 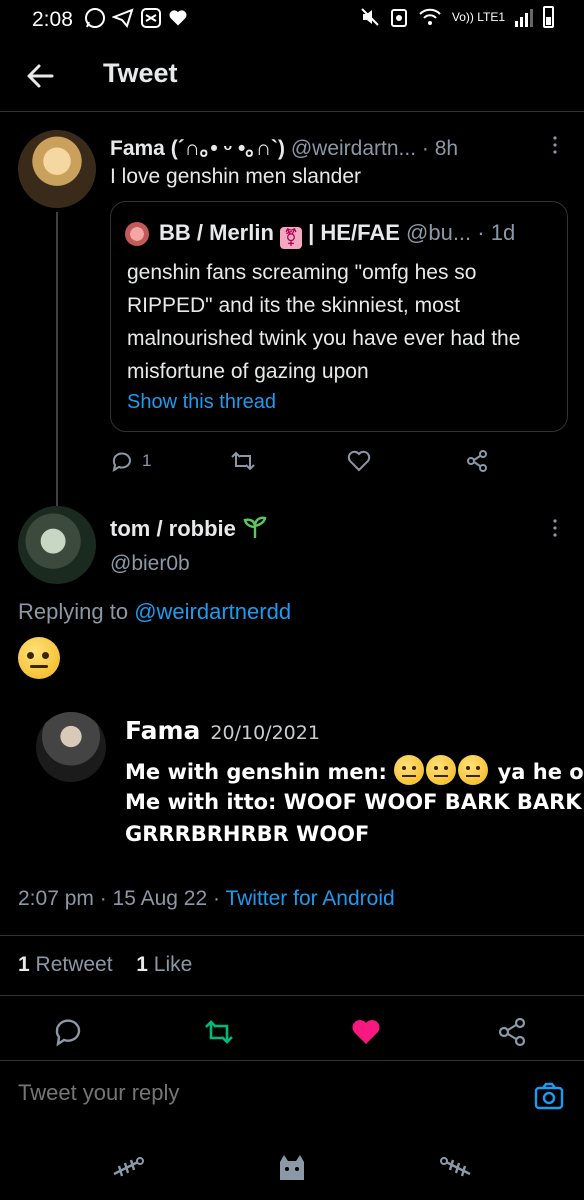 What do you see at coordinates (123, 18) in the screenshot?
I see `telegram-icon` at bounding box center [123, 18].